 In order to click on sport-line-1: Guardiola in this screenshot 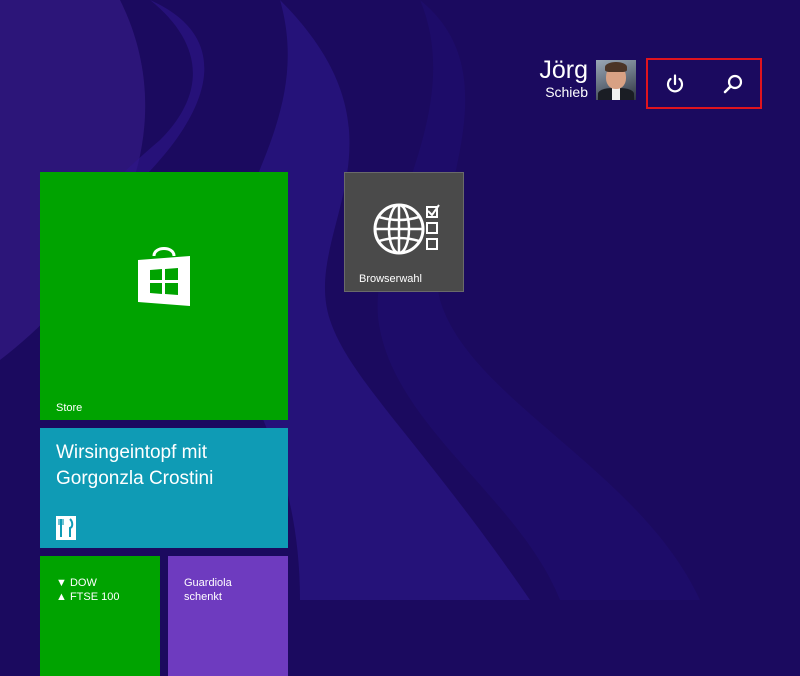, I will do `click(208, 583)`.